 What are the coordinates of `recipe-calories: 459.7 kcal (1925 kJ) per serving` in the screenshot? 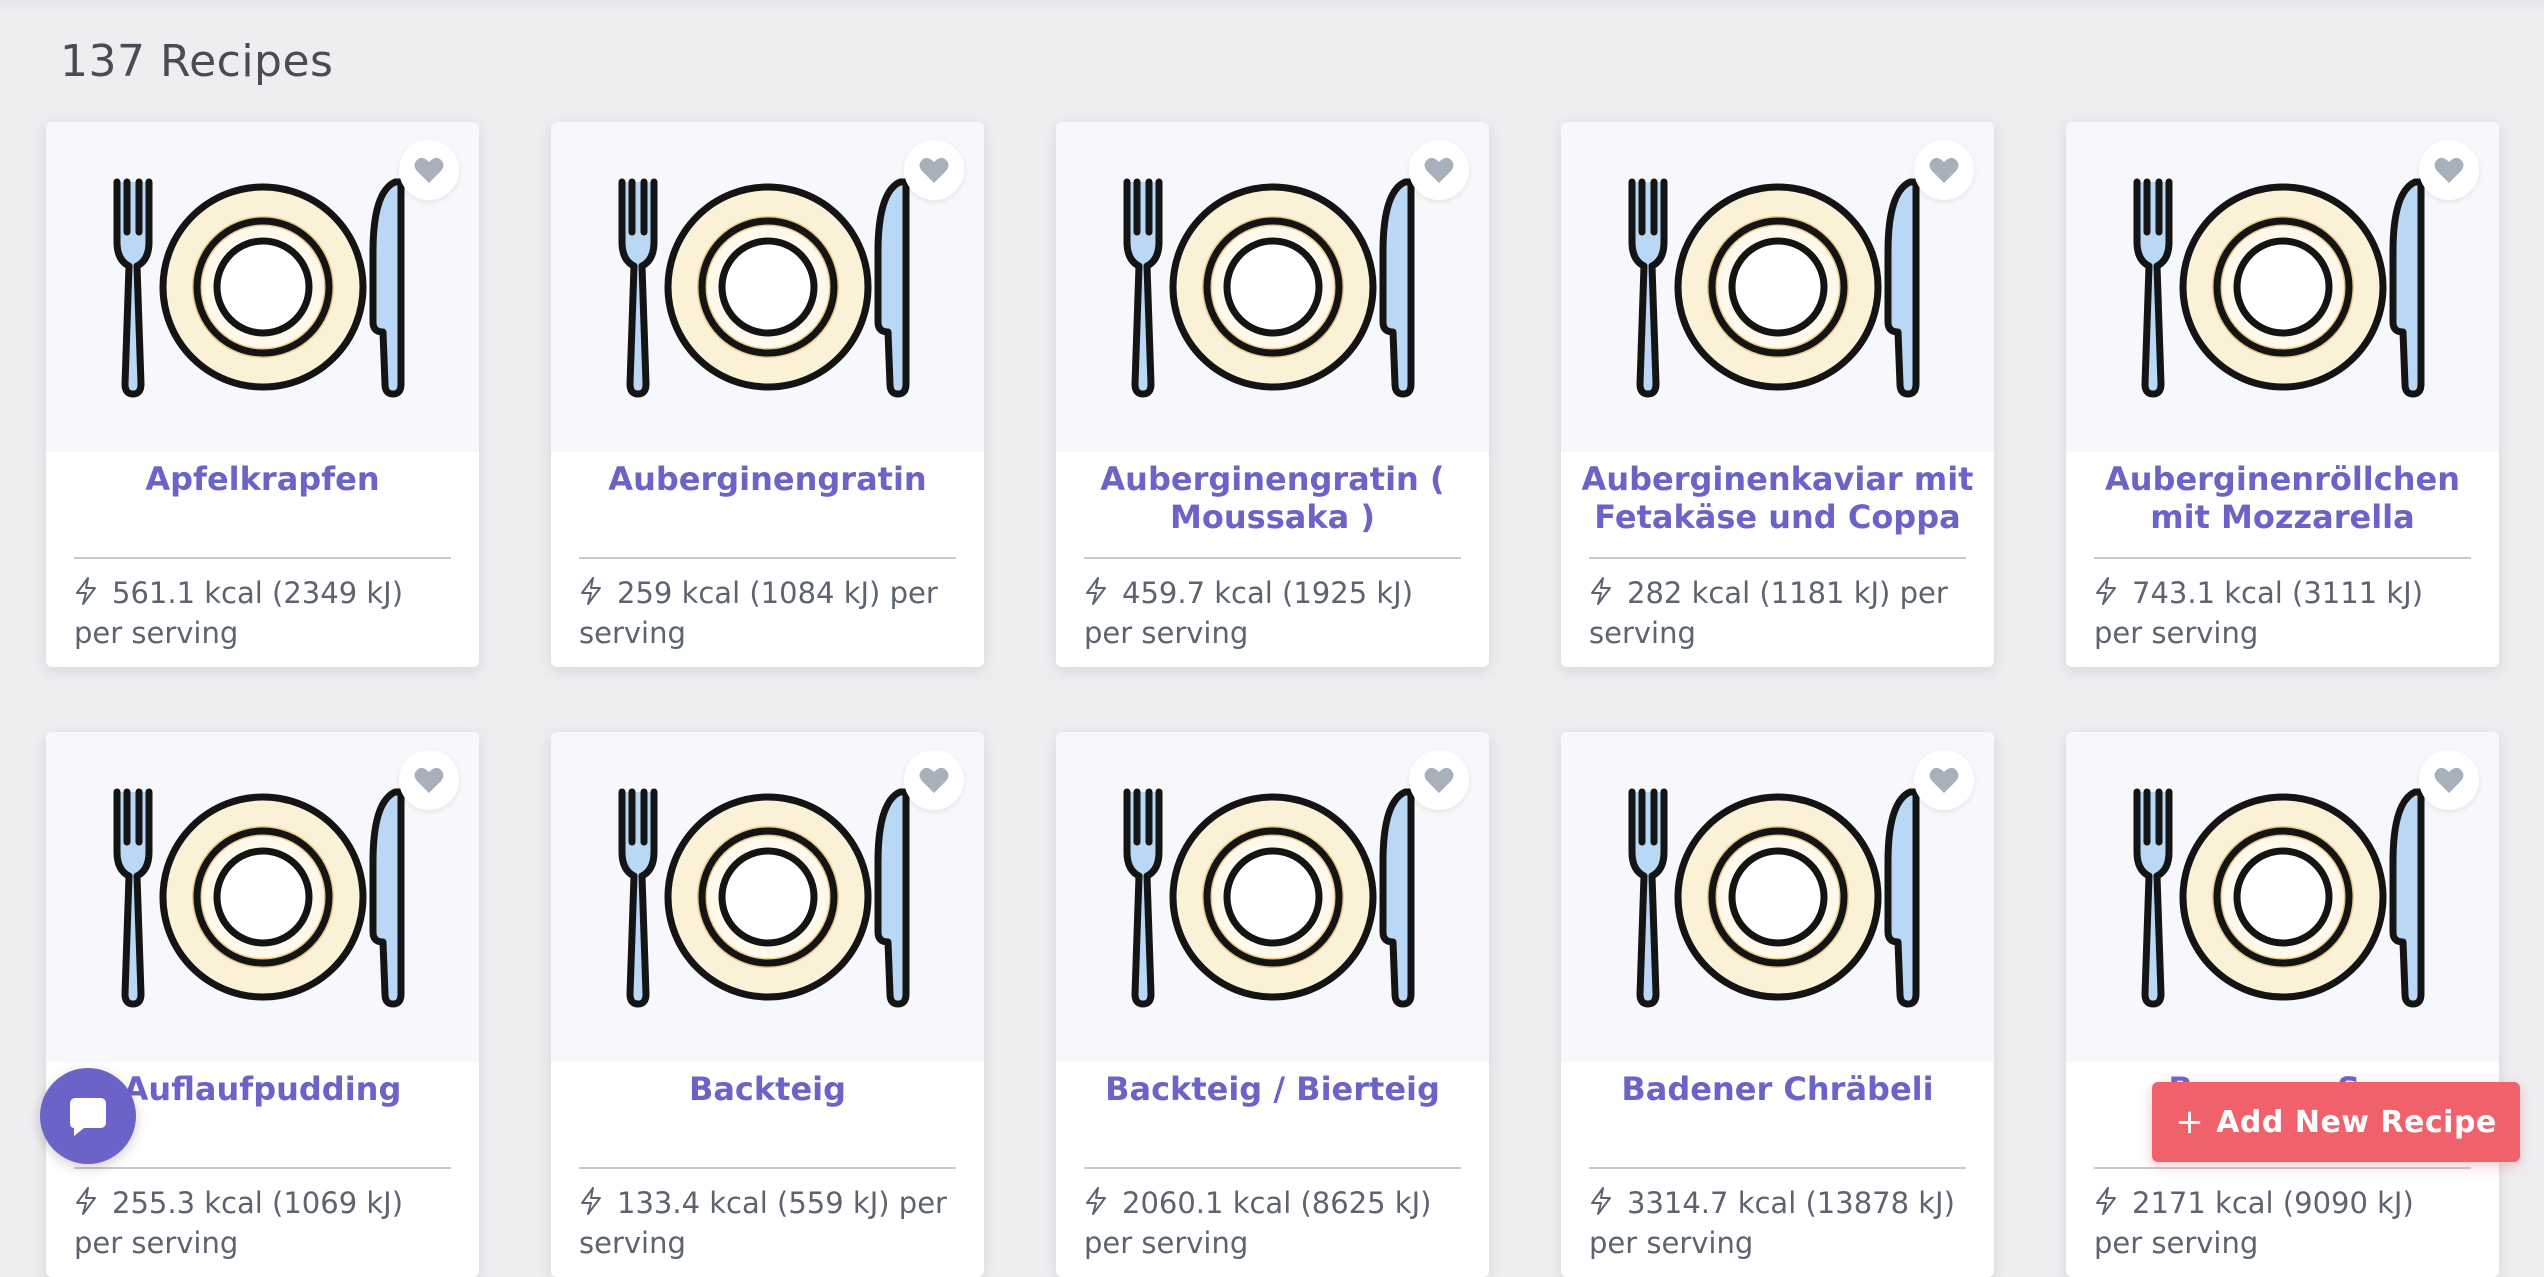 It's located at (1272, 606).